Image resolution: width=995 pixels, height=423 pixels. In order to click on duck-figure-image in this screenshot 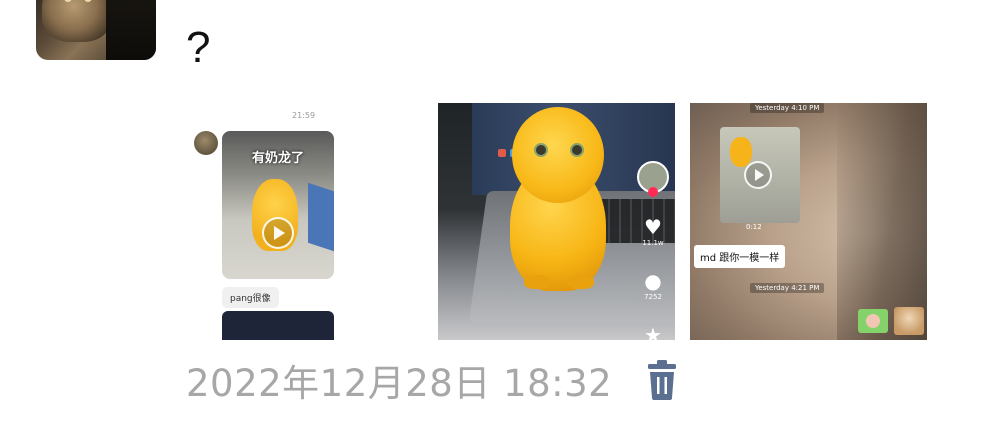, I will do `click(741, 152)`.